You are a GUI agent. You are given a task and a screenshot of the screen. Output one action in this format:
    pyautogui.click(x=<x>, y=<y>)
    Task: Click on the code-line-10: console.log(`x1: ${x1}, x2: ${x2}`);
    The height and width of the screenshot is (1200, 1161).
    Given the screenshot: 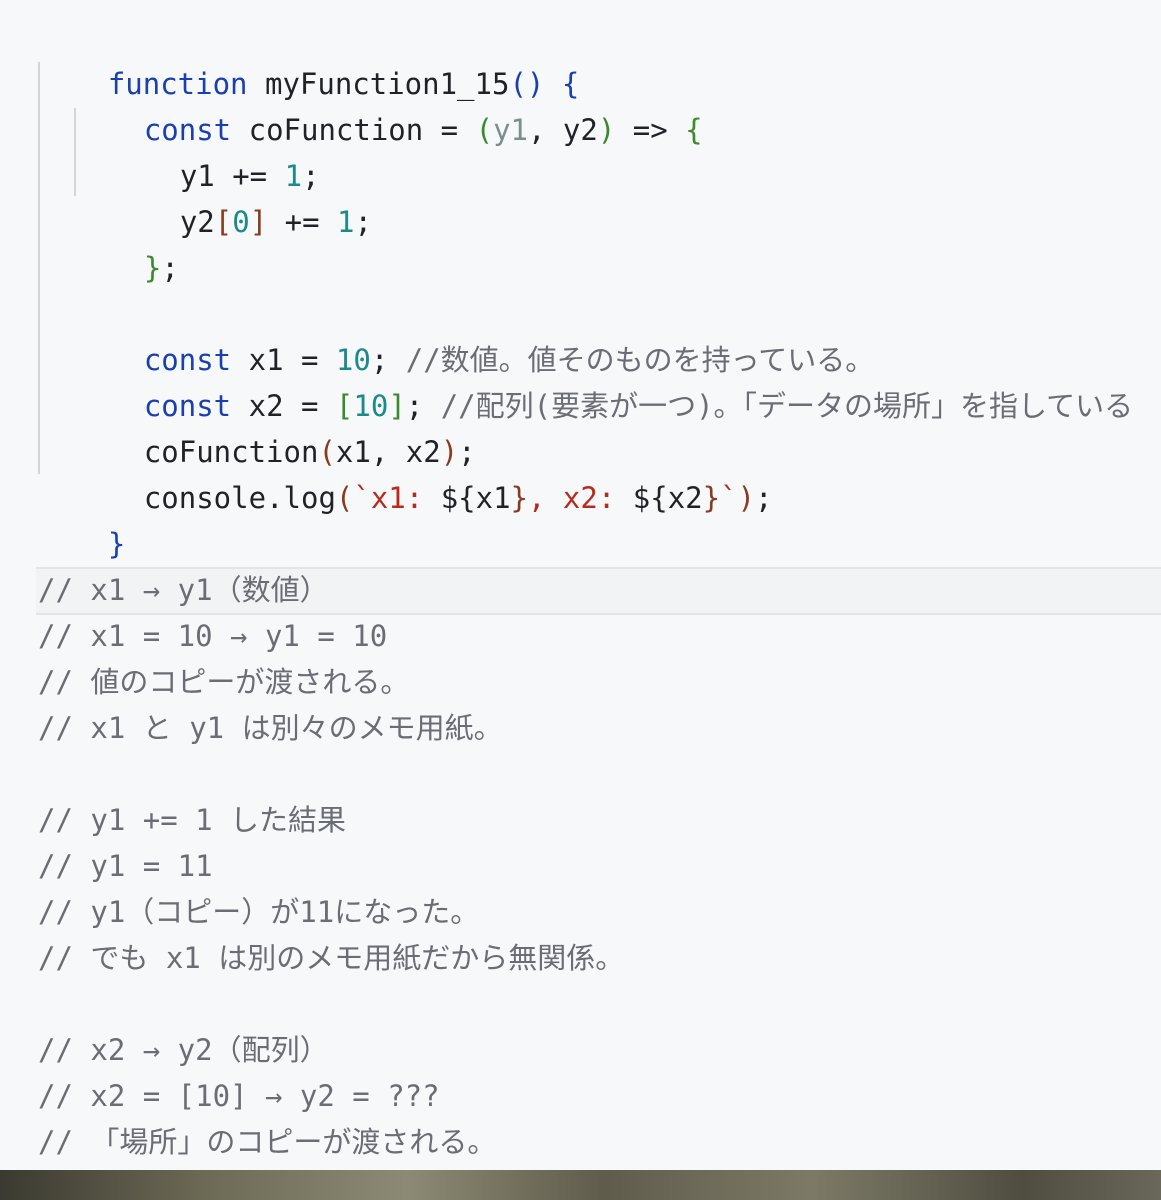 What is the action you would take?
    pyautogui.click(x=423, y=472)
    